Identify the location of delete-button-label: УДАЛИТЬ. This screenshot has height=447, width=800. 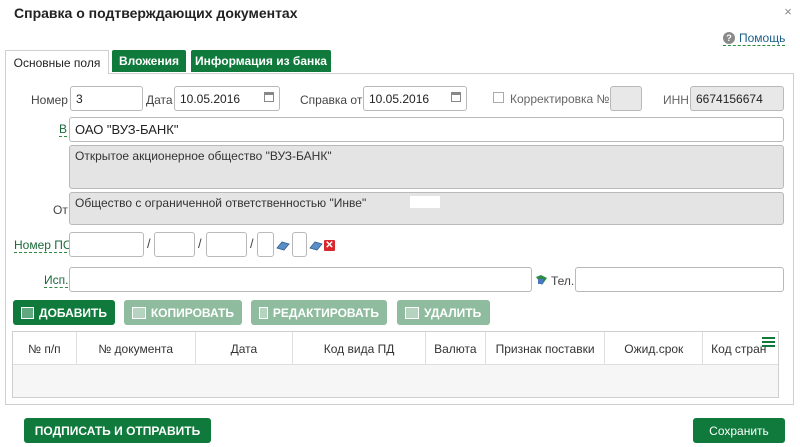
(453, 312).